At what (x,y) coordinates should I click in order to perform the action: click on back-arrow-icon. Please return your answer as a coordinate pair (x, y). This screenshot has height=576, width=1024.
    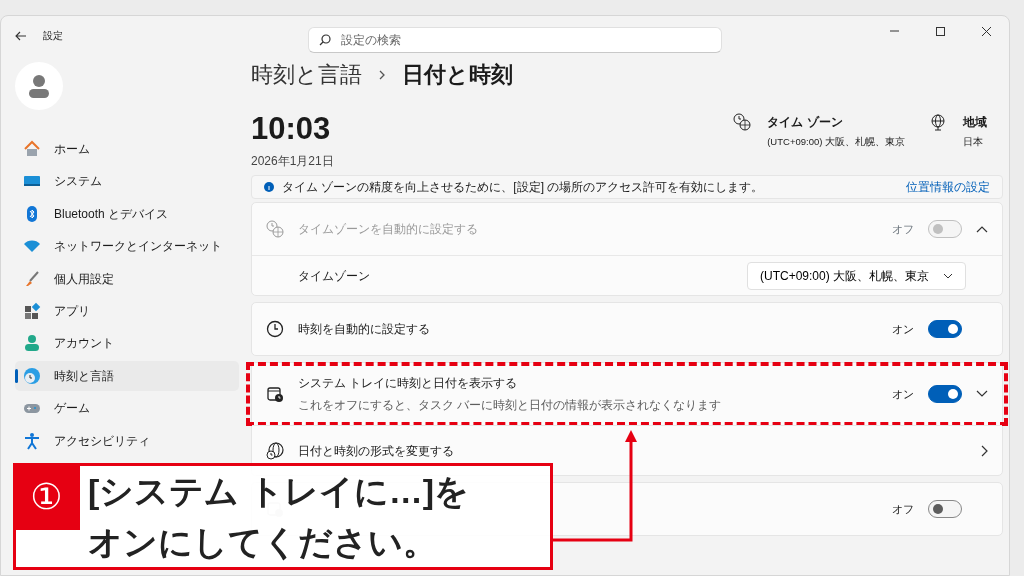
    Looking at the image, I should click on (21, 36).